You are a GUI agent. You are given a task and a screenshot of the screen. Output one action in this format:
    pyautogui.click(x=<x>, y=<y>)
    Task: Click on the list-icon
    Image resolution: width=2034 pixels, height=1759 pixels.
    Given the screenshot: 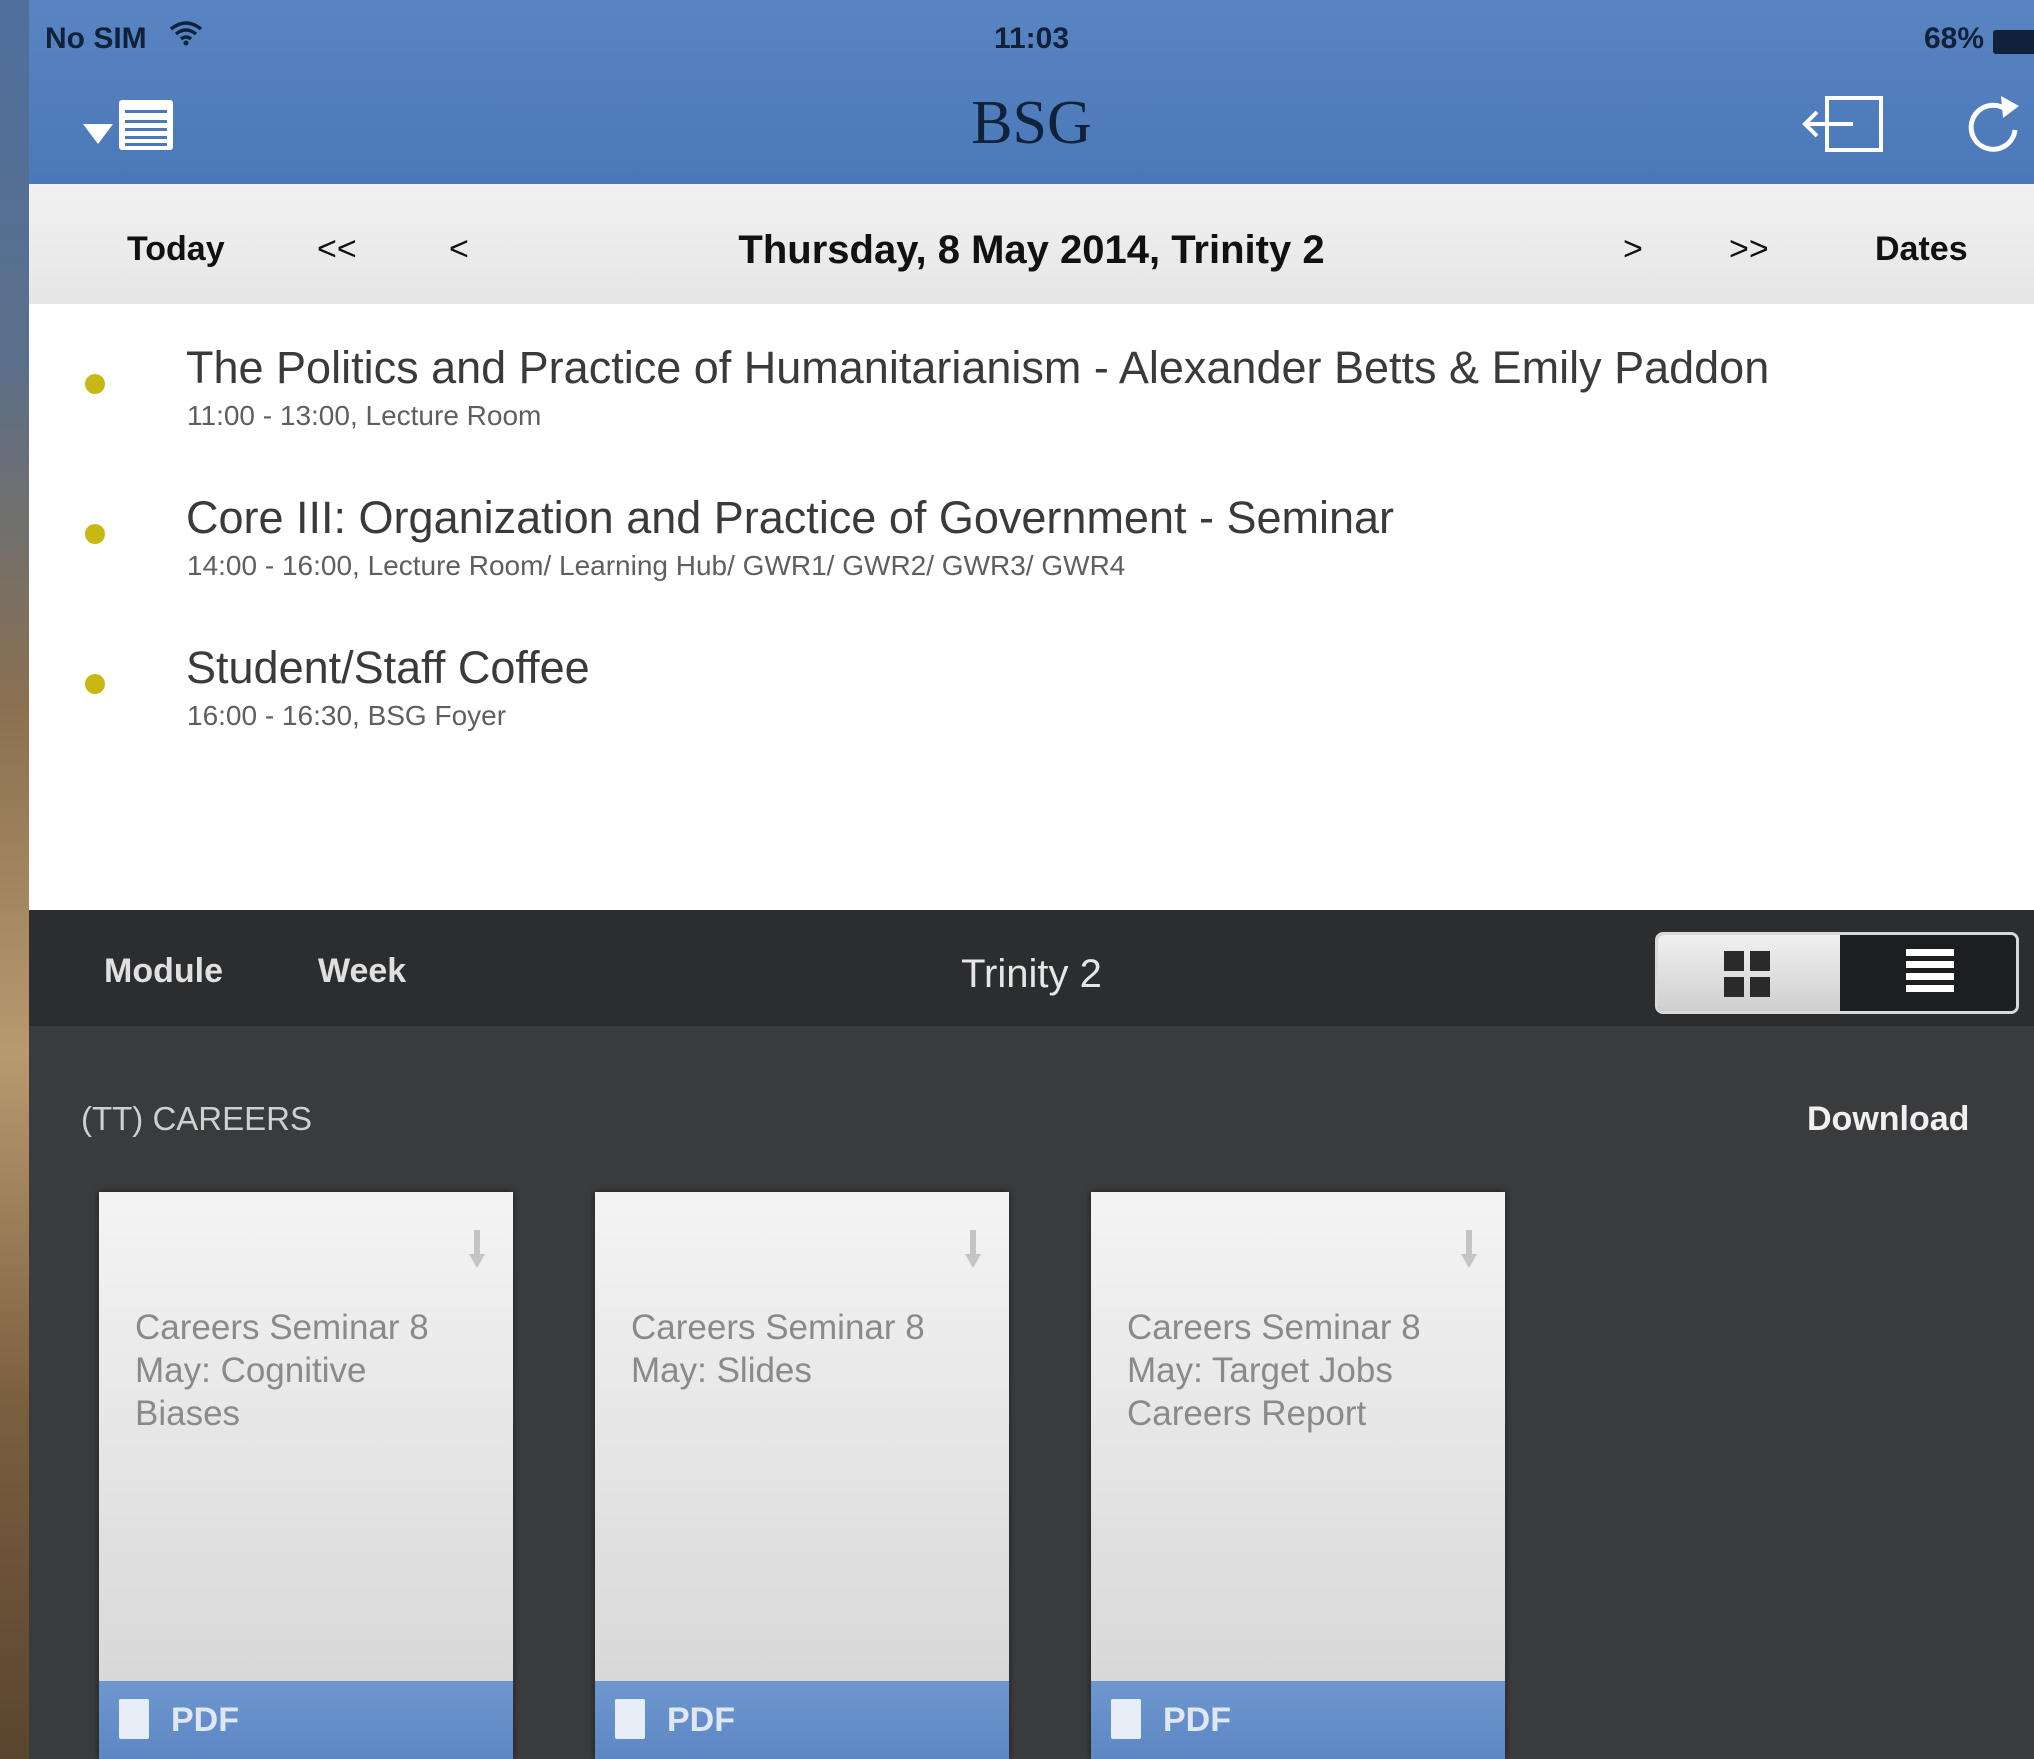 What is the action you would take?
    pyautogui.click(x=1930, y=970)
    